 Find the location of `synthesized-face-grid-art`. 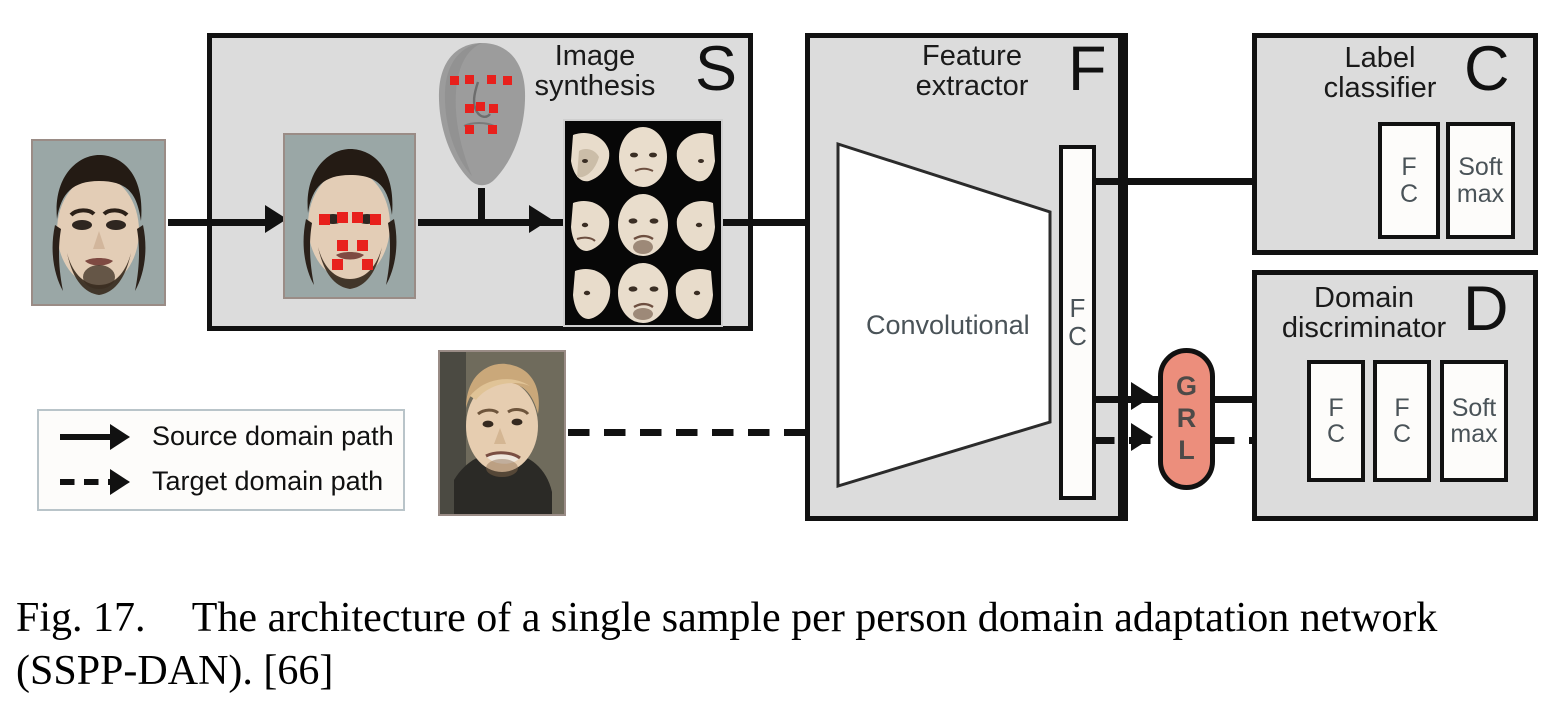

synthesized-face-grid-art is located at coordinates (643, 223).